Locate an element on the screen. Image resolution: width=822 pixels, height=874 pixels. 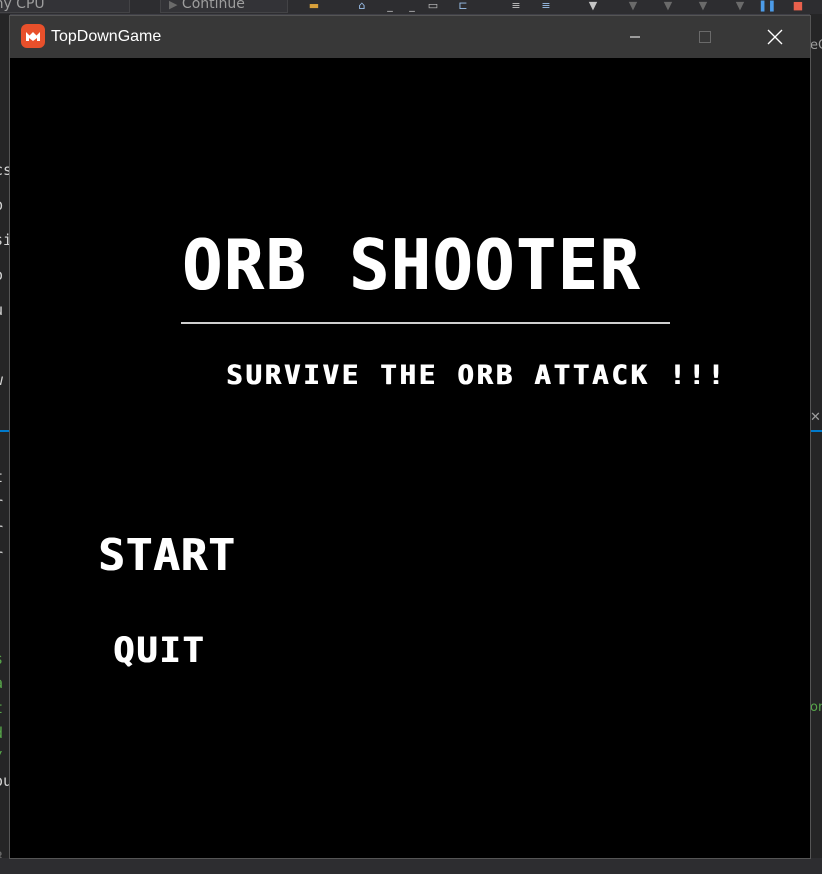
underscore-icon-2: _ is located at coordinates (412, 6).